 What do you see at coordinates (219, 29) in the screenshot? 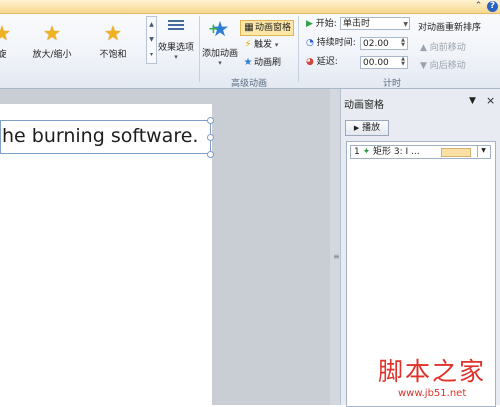
I see `add-animation-icon: ★ +` at bounding box center [219, 29].